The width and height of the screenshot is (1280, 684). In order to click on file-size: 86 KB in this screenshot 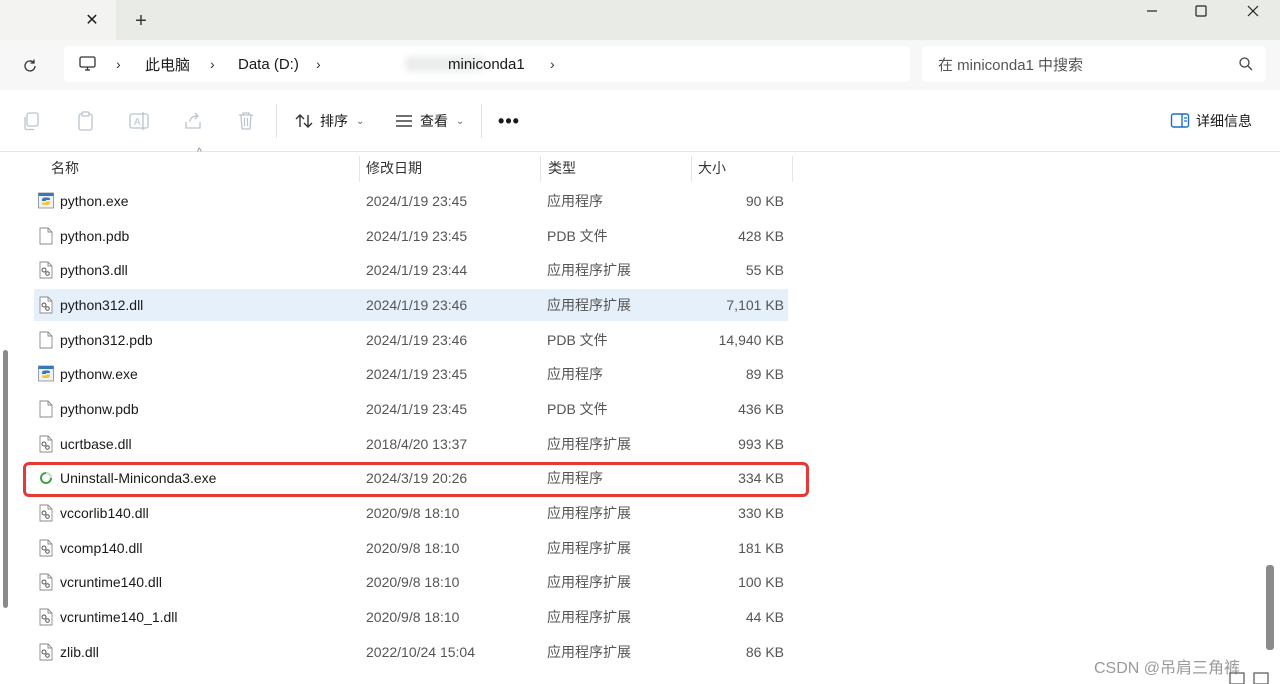, I will do `click(764, 651)`.